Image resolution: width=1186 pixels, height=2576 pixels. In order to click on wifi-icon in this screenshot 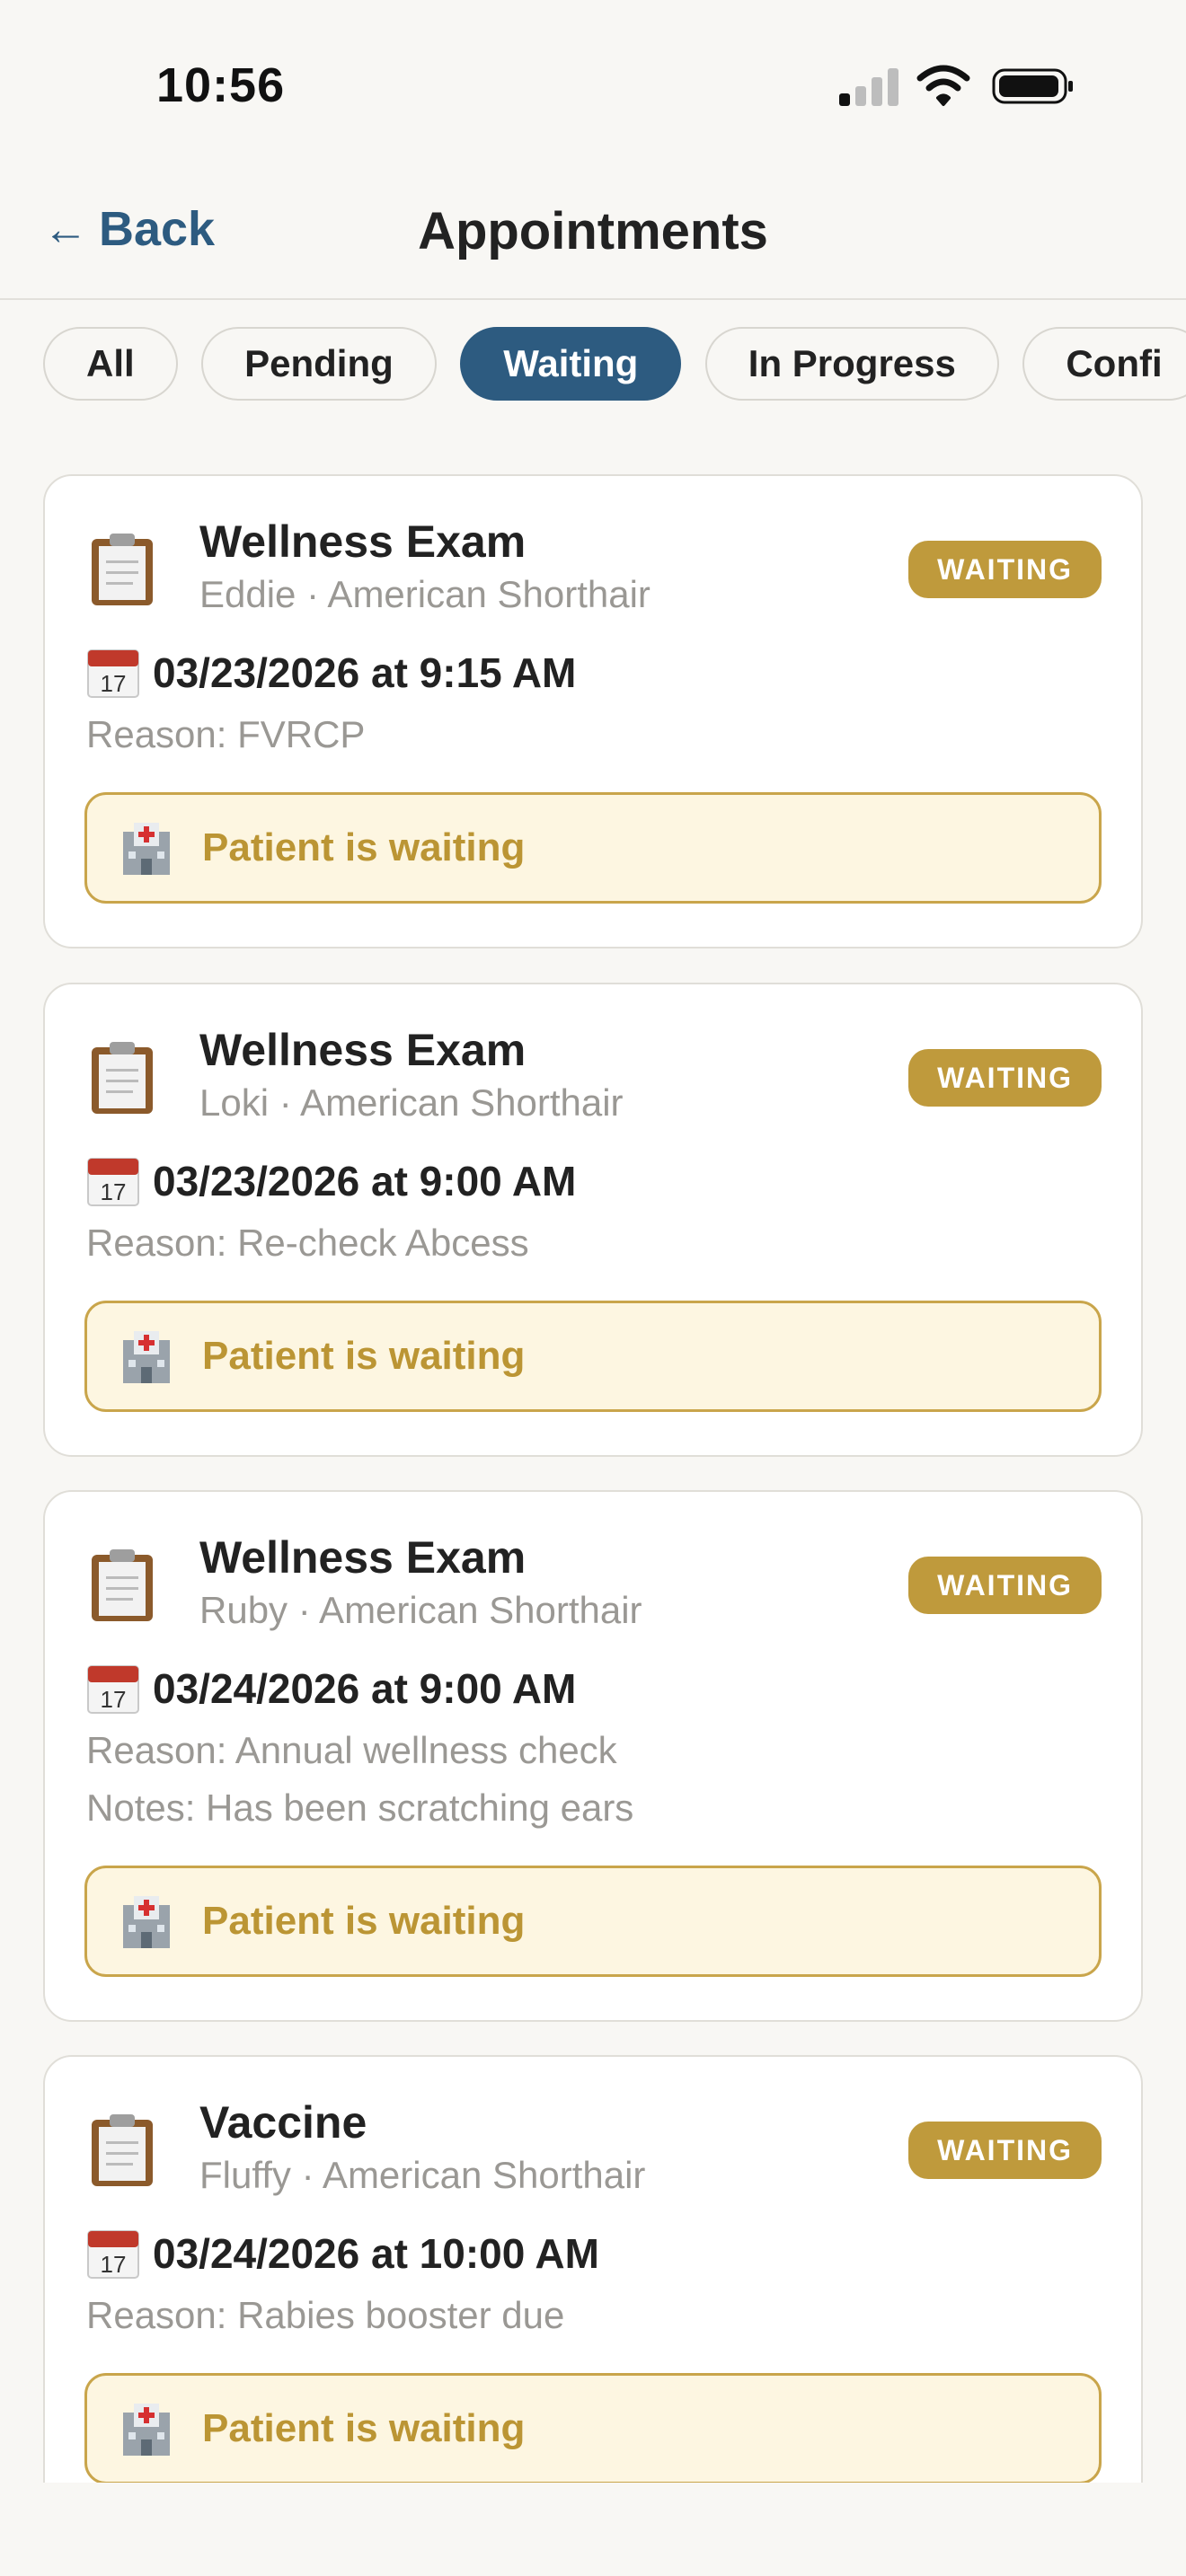, I will do `click(943, 85)`.